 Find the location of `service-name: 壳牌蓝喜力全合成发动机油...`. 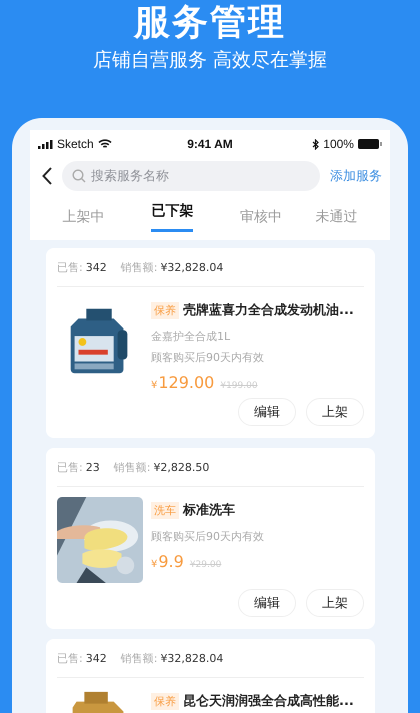

service-name: 壳牌蓝喜力全合成发动机油... is located at coordinates (268, 310).